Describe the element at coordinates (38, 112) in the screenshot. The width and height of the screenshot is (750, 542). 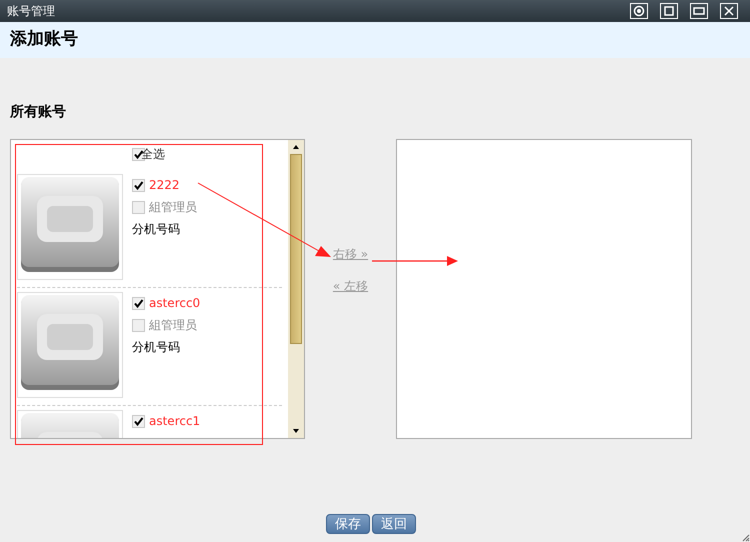
I see `section-label: 所有账号` at that location.